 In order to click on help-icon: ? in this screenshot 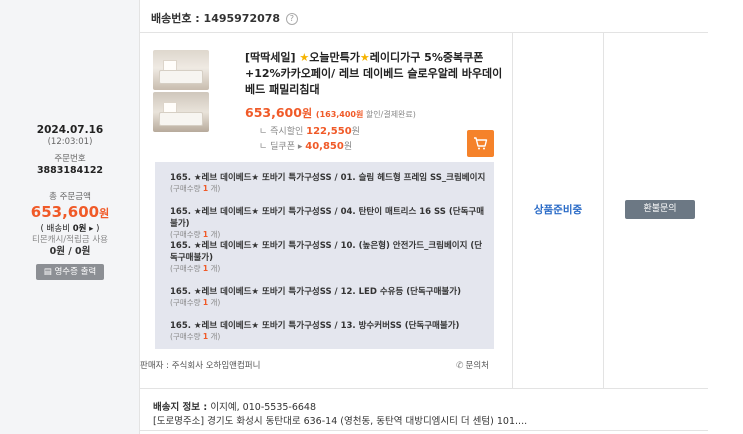, I will do `click(291, 19)`.